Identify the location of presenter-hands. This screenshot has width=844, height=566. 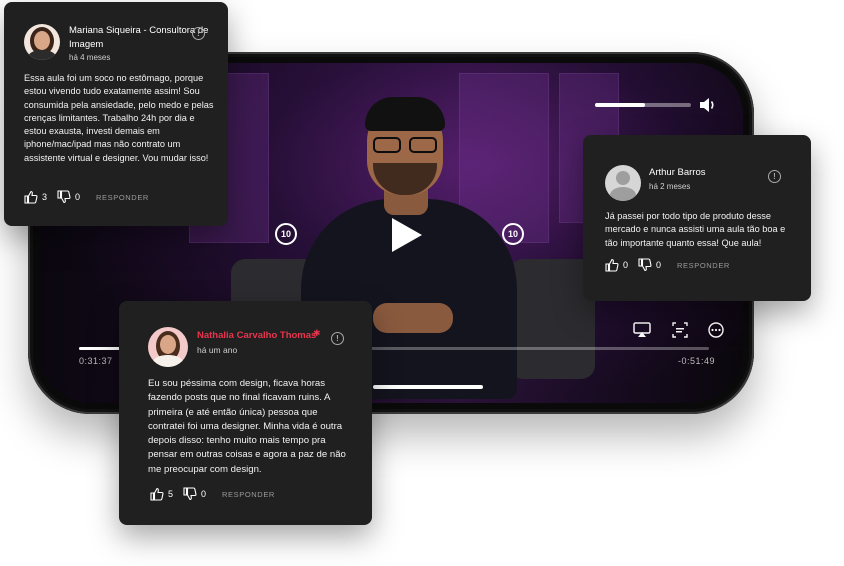
(413, 318).